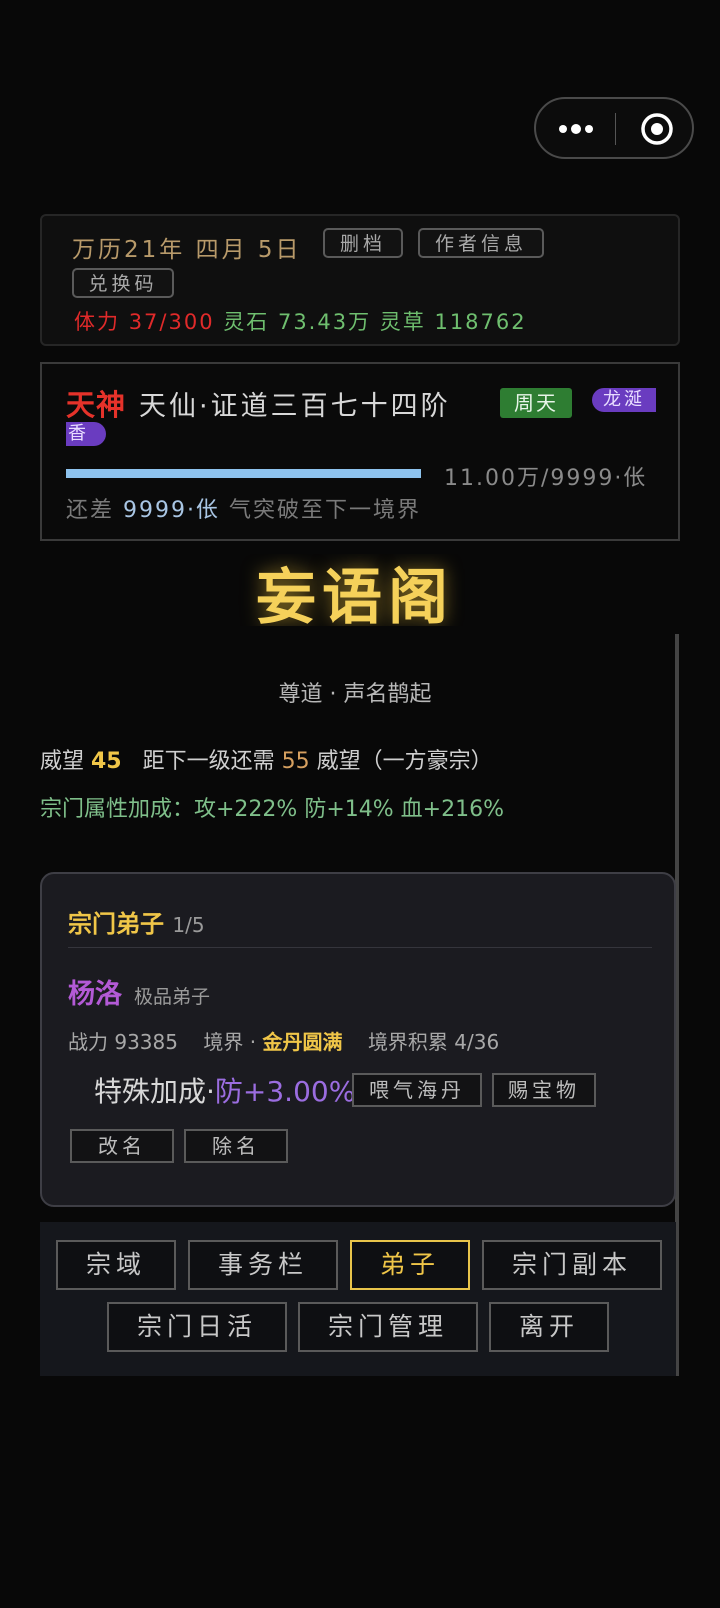 Image resolution: width=720 pixels, height=1608 pixels. What do you see at coordinates (624, 400) in the screenshot?
I see `incense-badge: 龙涎` at bounding box center [624, 400].